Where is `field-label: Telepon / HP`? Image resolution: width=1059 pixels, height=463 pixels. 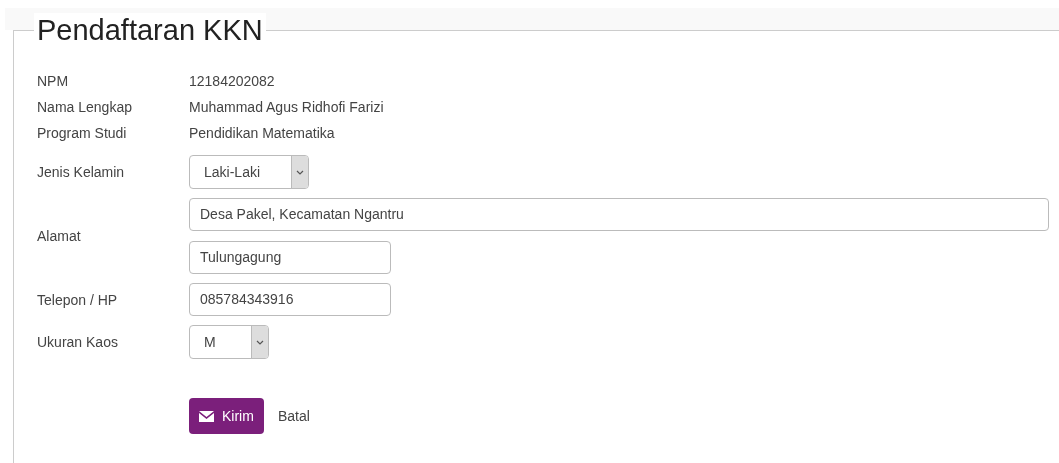
field-label: Telepon / HP is located at coordinates (78, 299).